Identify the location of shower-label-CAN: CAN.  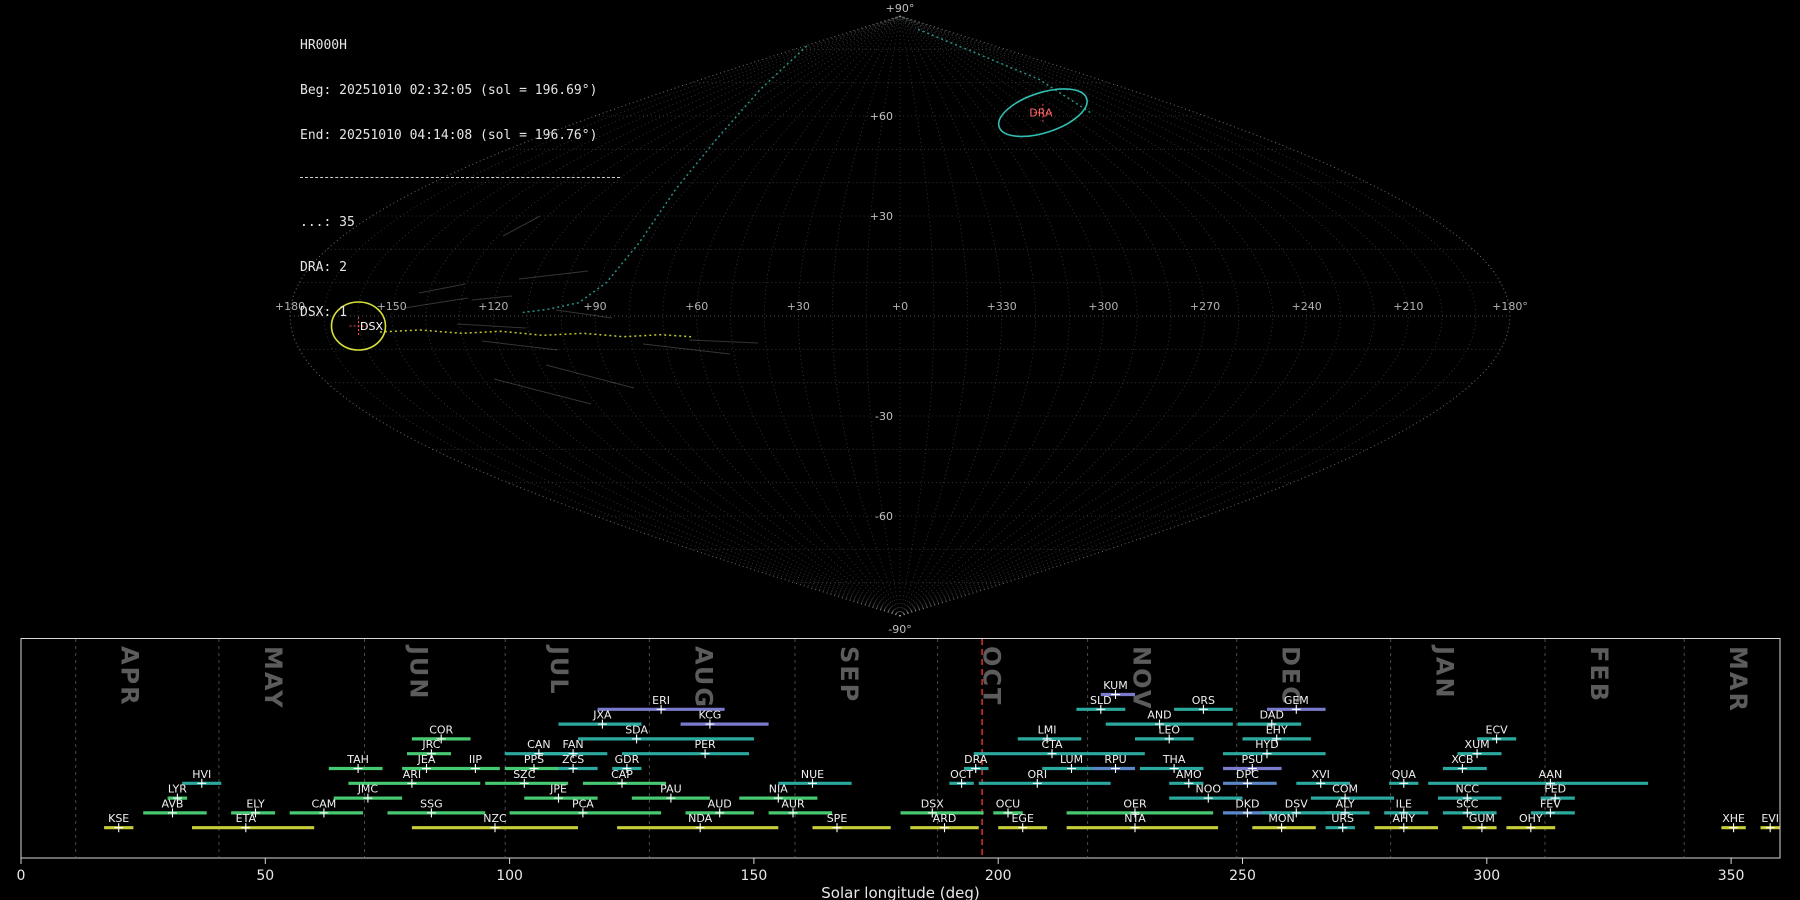
(538, 744).